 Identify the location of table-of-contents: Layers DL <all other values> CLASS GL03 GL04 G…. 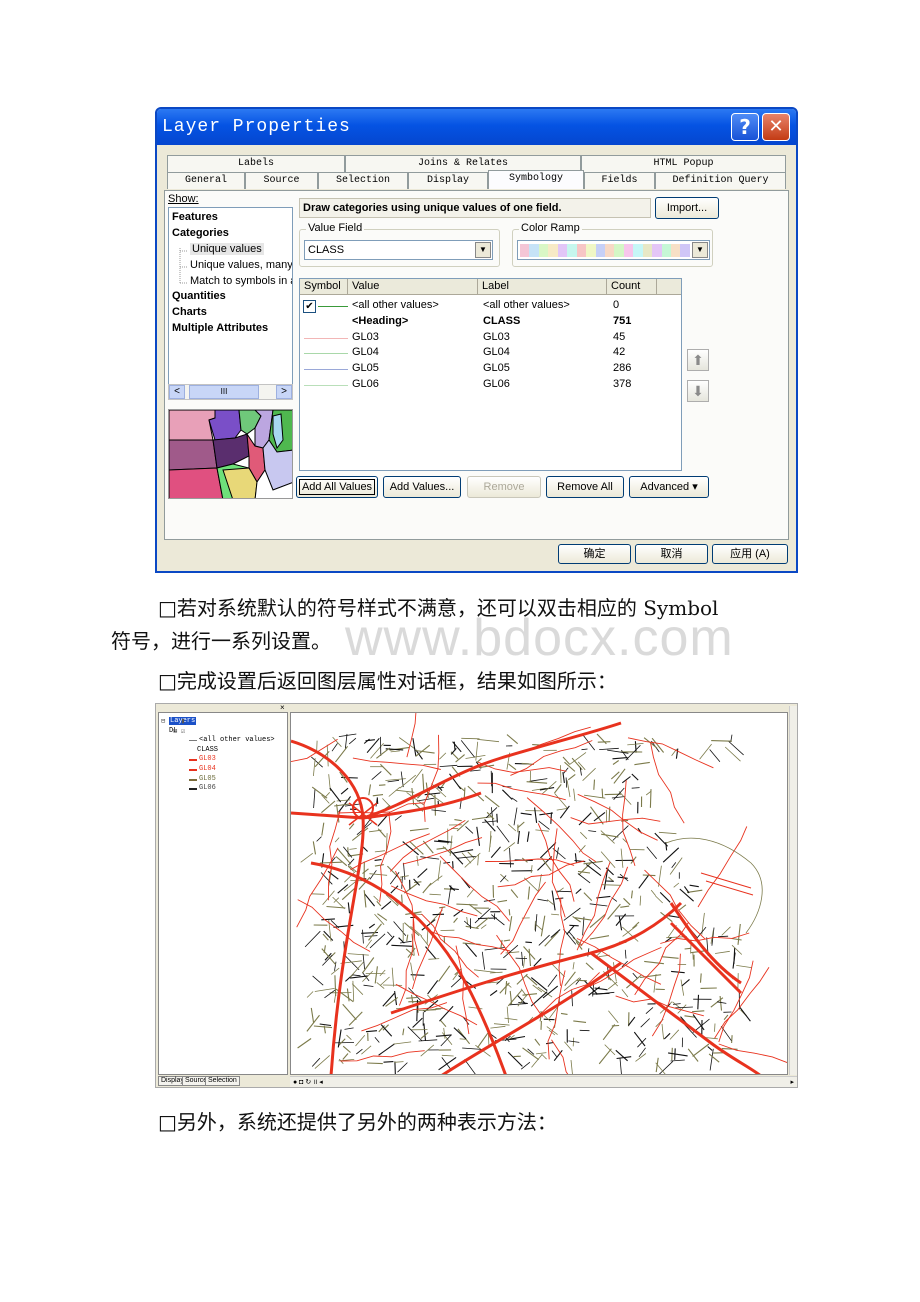
(223, 893).